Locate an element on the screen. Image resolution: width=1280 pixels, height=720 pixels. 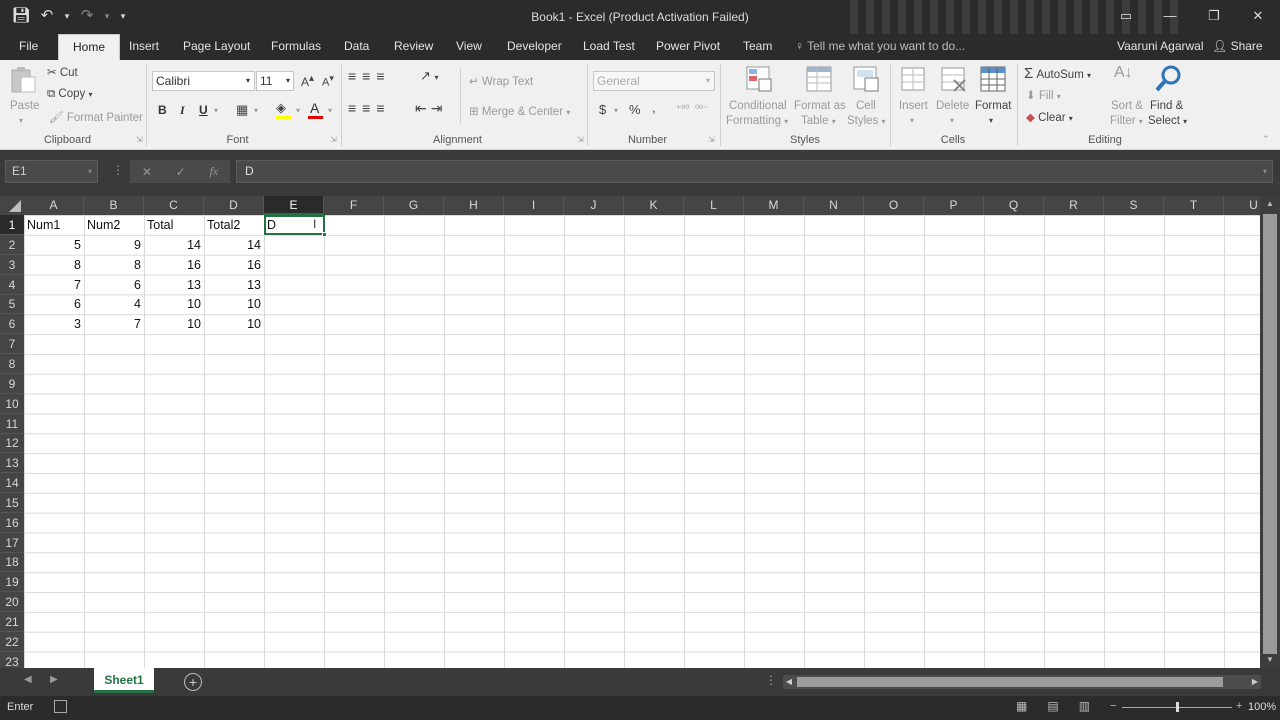
column-header-m: M is located at coordinates (774, 205).